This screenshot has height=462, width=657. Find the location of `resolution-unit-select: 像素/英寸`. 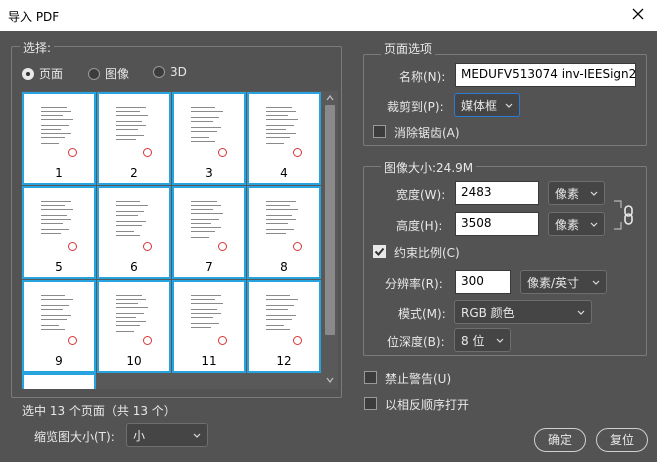

resolution-unit-select: 像素/英寸 is located at coordinates (563, 282).